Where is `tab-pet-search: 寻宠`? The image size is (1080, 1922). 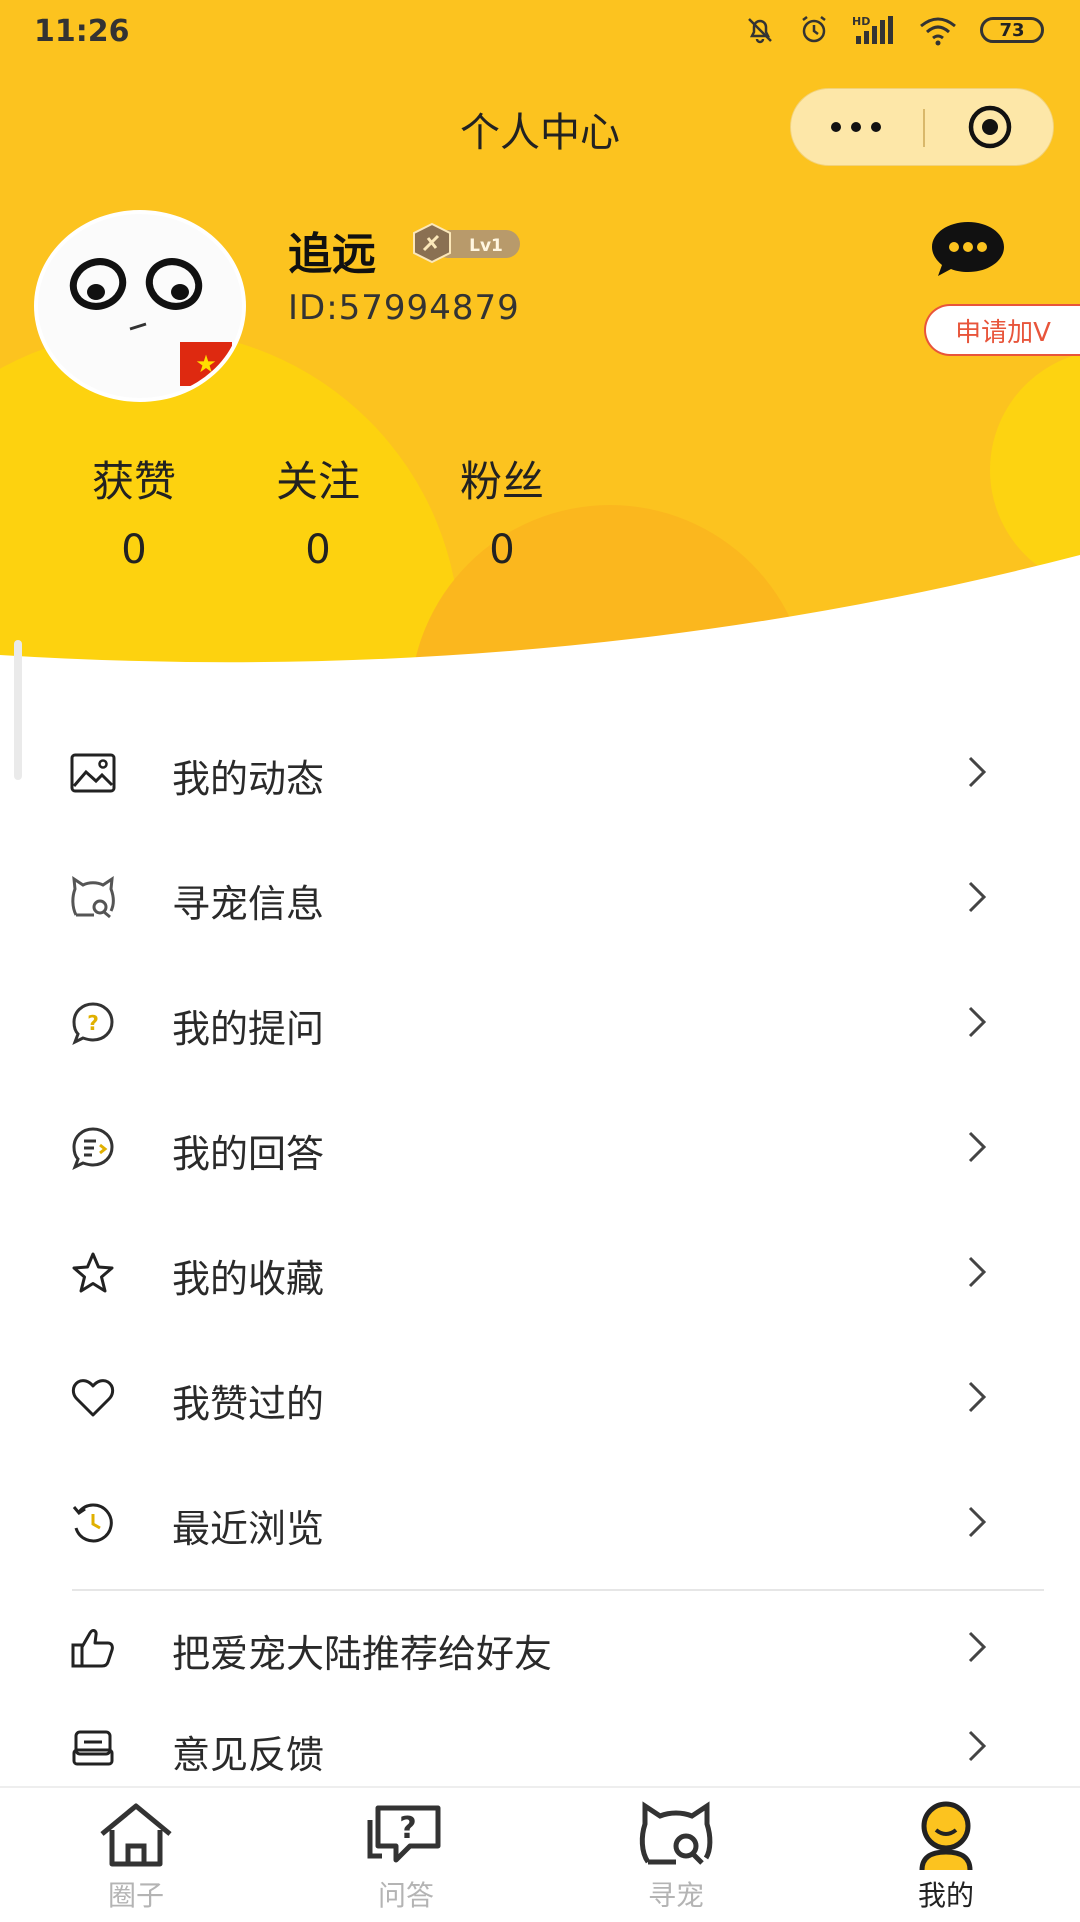
tab-pet-search: 寻宠 is located at coordinates (676, 1857).